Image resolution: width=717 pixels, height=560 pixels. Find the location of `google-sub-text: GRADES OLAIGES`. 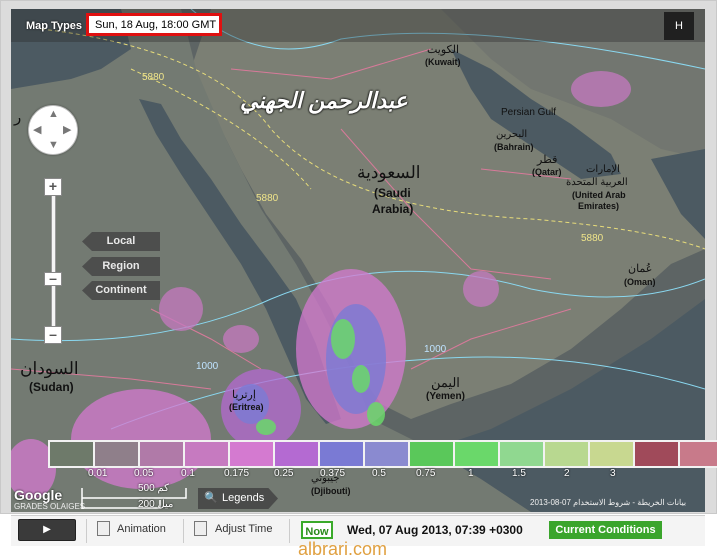

google-sub-text: GRADES OLAIGES is located at coordinates (50, 506).